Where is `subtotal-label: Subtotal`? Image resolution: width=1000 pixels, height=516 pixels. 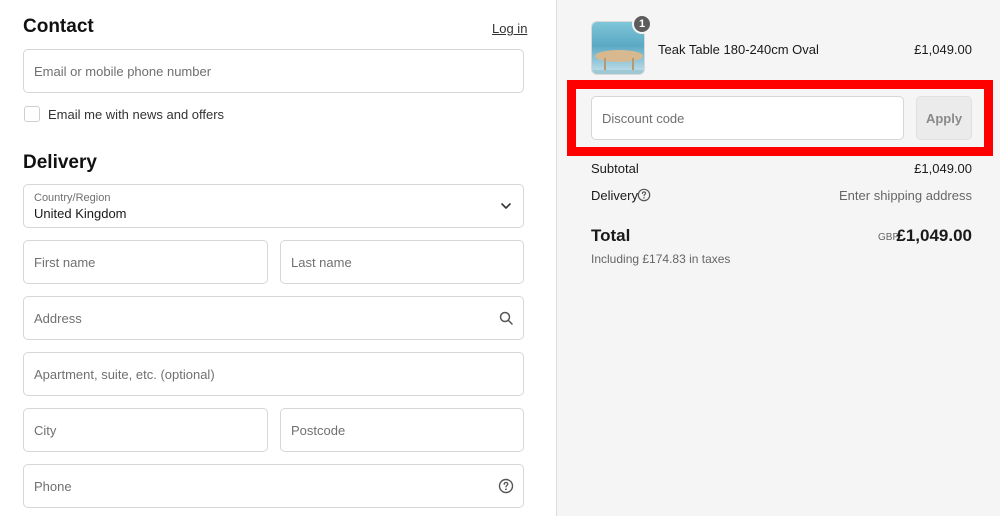 subtotal-label: Subtotal is located at coordinates (615, 168).